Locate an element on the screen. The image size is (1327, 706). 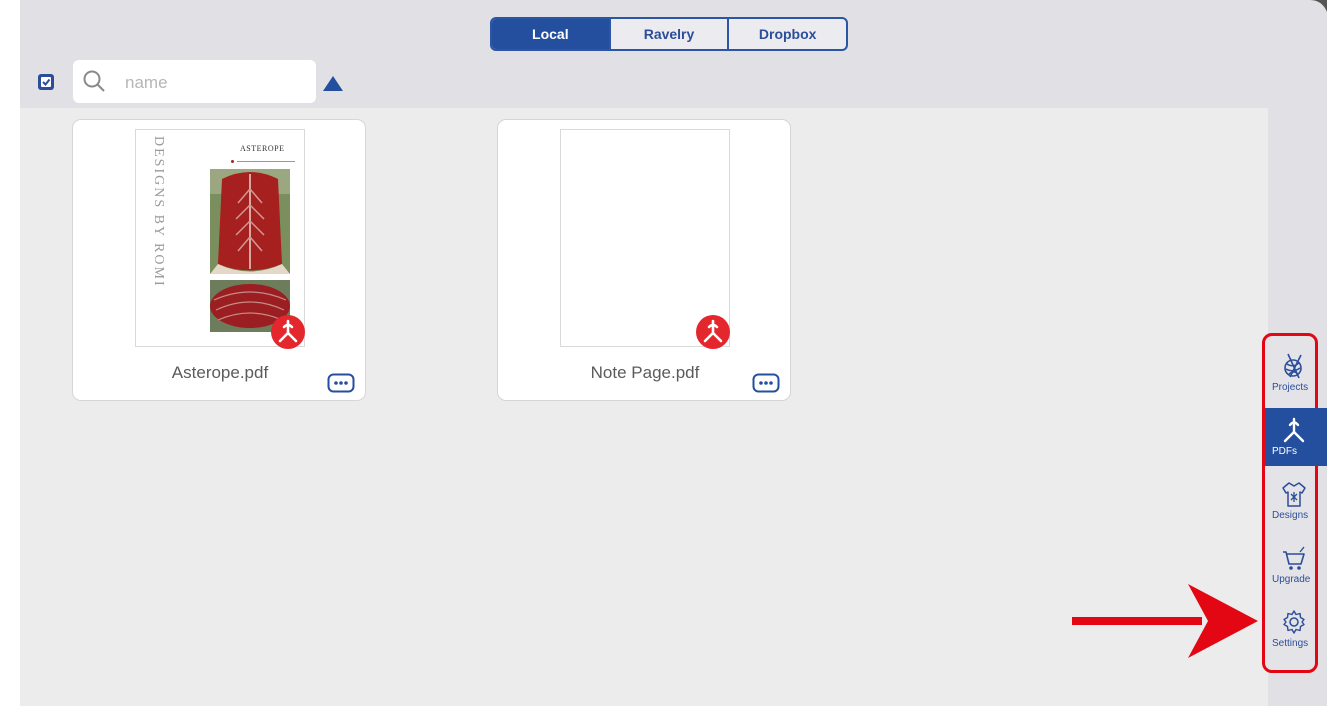
tab-designs: Designs is located at coordinates (1296, 501).